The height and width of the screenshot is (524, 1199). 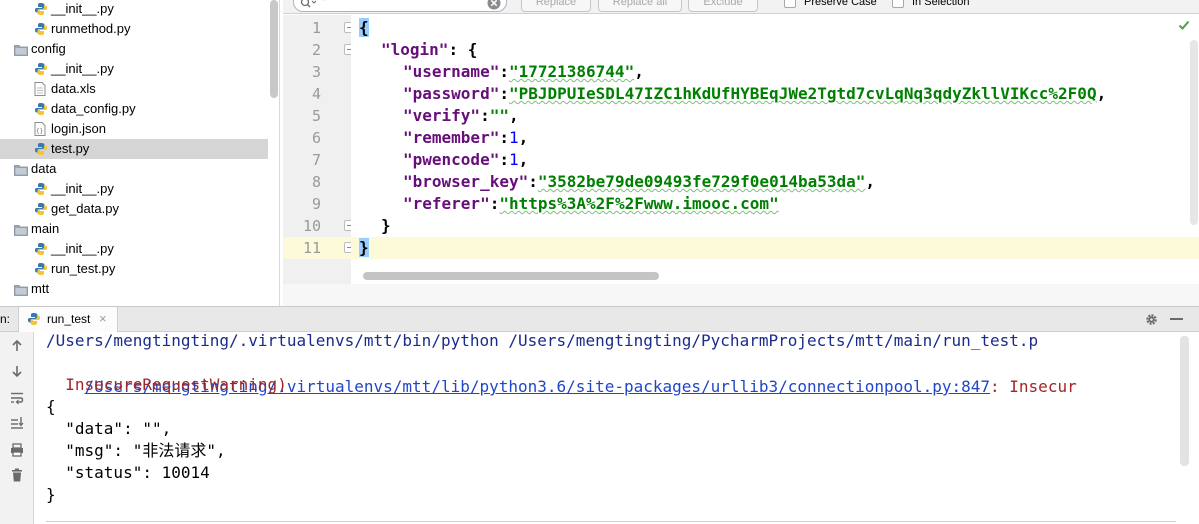 What do you see at coordinates (556, 6) in the screenshot?
I see `replace-button: Replace` at bounding box center [556, 6].